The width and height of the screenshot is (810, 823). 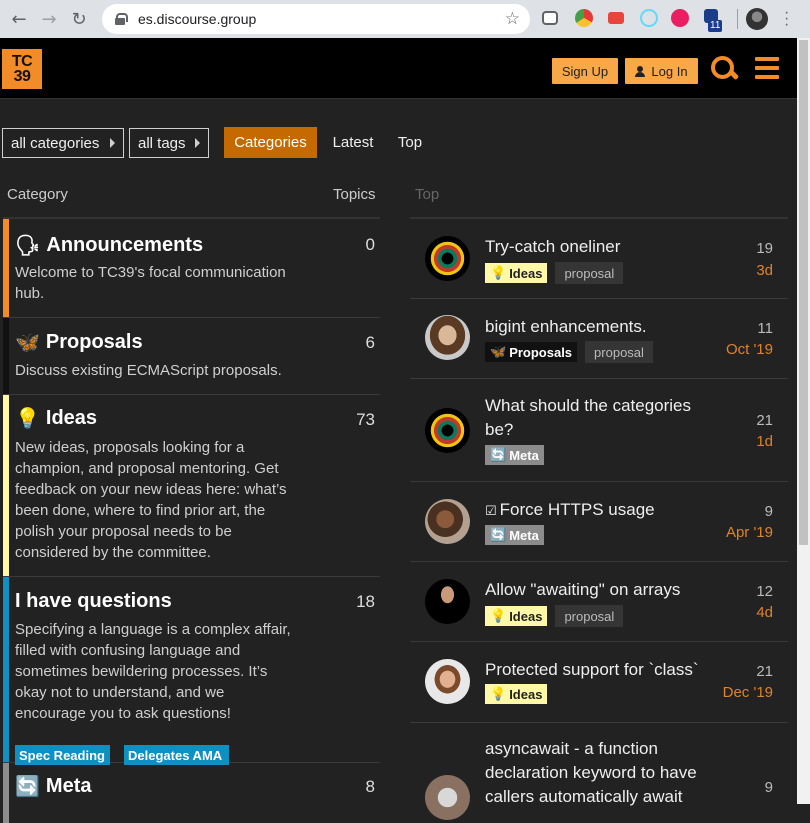 What do you see at coordinates (764, 441) in the screenshot?
I see `topic-activity-age: 1d` at bounding box center [764, 441].